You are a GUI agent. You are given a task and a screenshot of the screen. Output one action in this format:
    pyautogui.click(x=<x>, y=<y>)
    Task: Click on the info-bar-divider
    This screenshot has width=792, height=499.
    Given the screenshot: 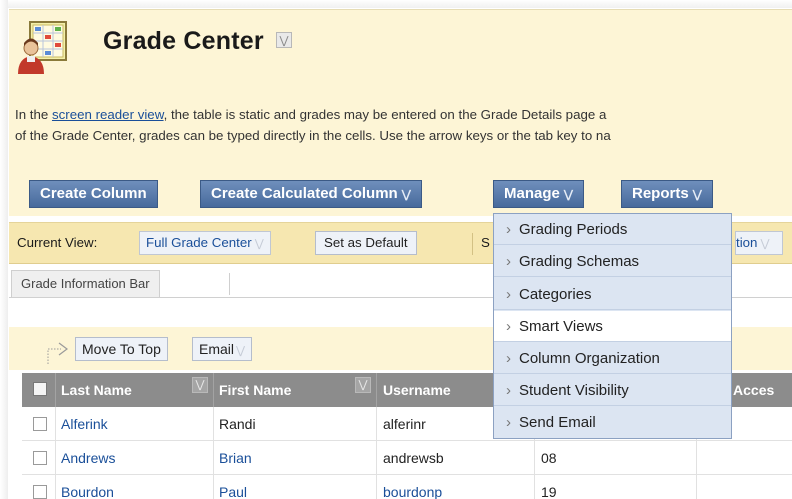 What is the action you would take?
    pyautogui.click(x=229, y=284)
    